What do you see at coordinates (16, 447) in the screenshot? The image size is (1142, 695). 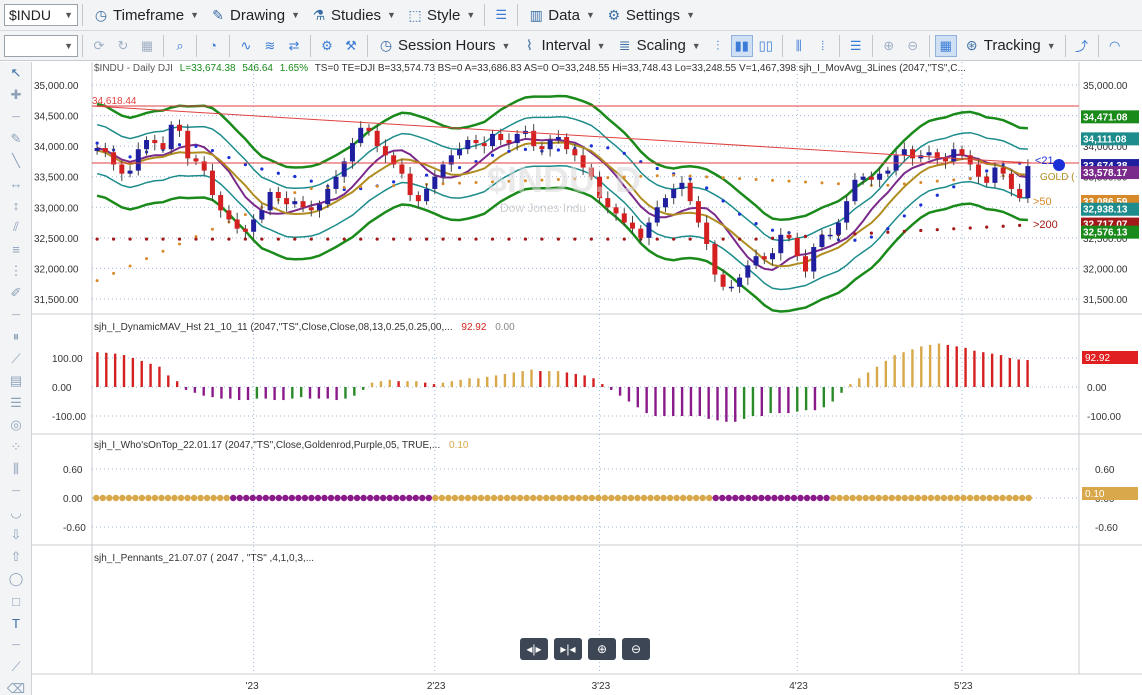 I see `scatter-icon: ⁘` at bounding box center [16, 447].